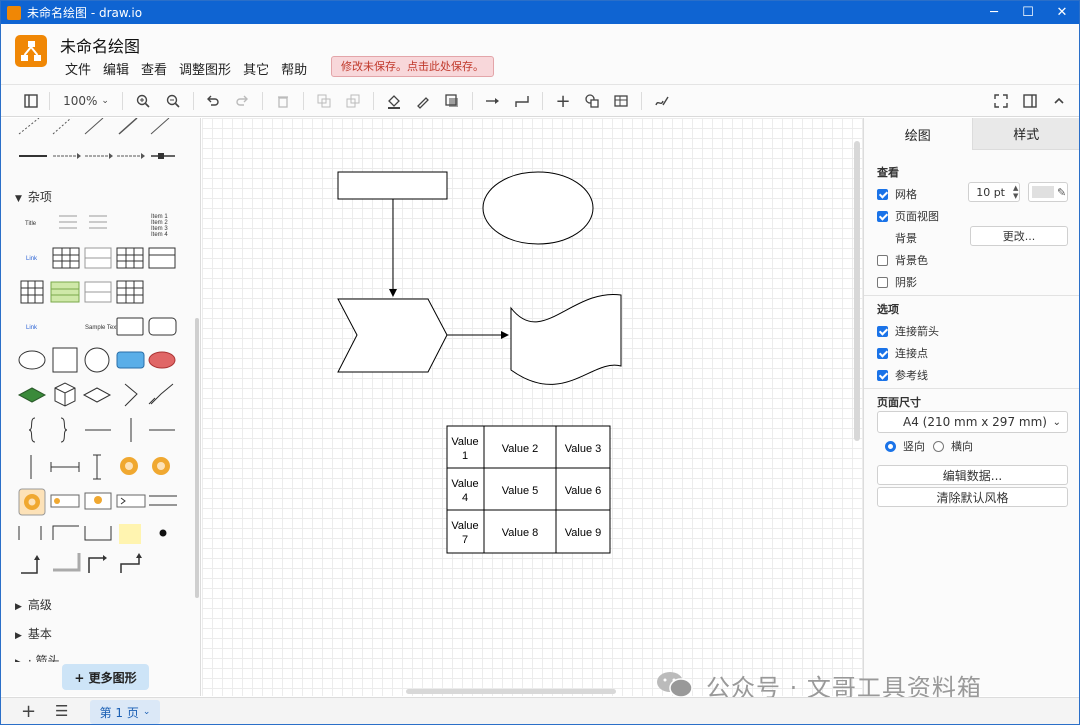 The width and height of the screenshot is (1080, 725). I want to click on shapes-icon, so click(592, 101).